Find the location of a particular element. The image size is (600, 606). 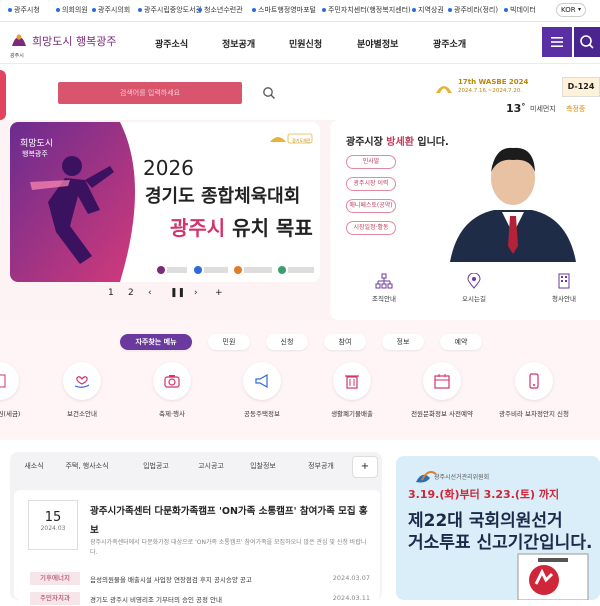

search-icon is located at coordinates (269, 93).